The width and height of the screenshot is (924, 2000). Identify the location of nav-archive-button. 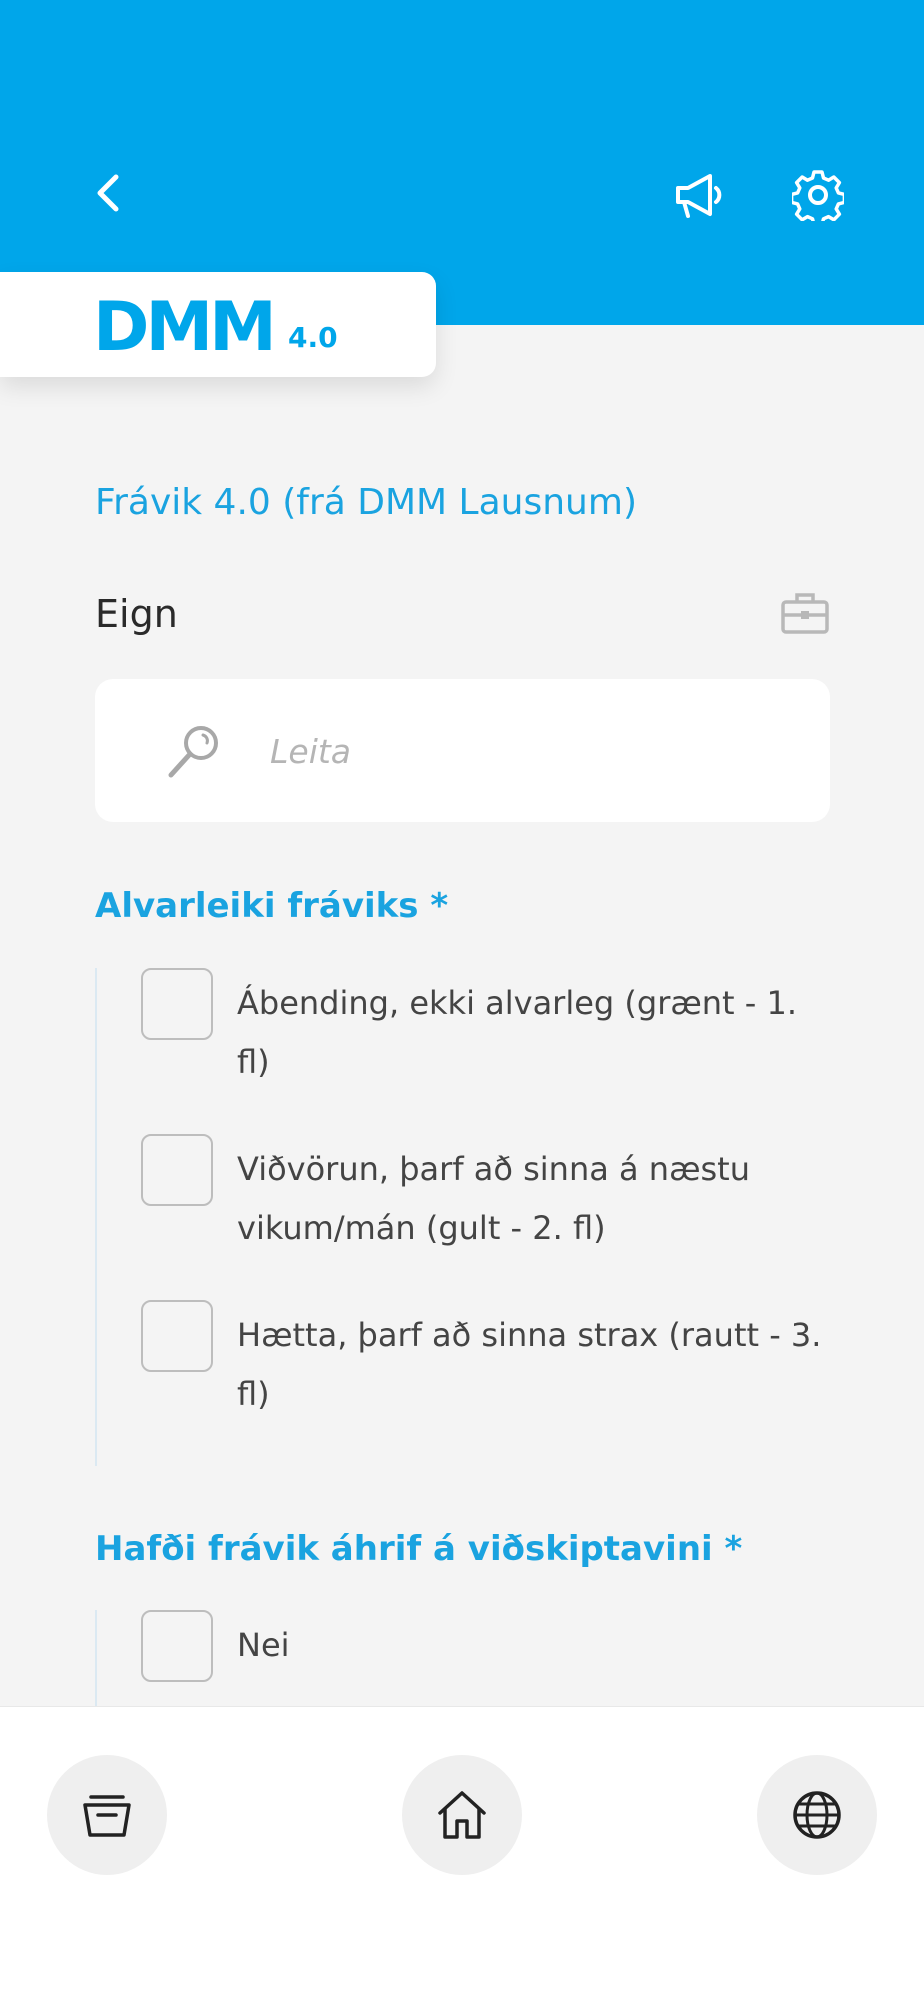
(107, 1815).